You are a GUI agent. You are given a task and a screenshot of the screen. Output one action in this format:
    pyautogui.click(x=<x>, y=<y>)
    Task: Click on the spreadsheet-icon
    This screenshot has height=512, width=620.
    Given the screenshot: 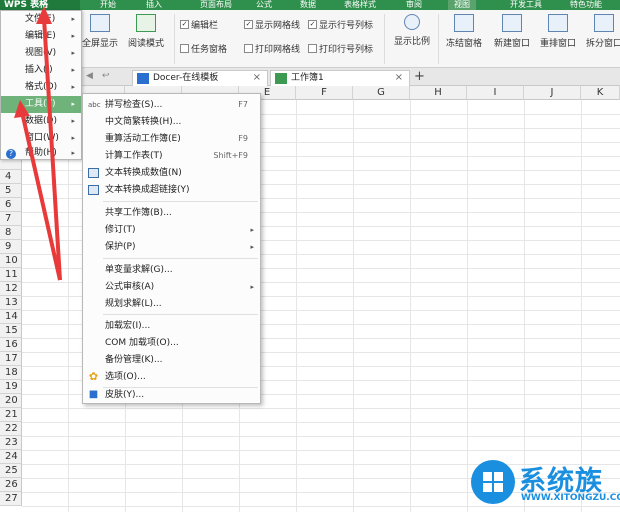 What is the action you would take?
    pyautogui.click(x=281, y=78)
    